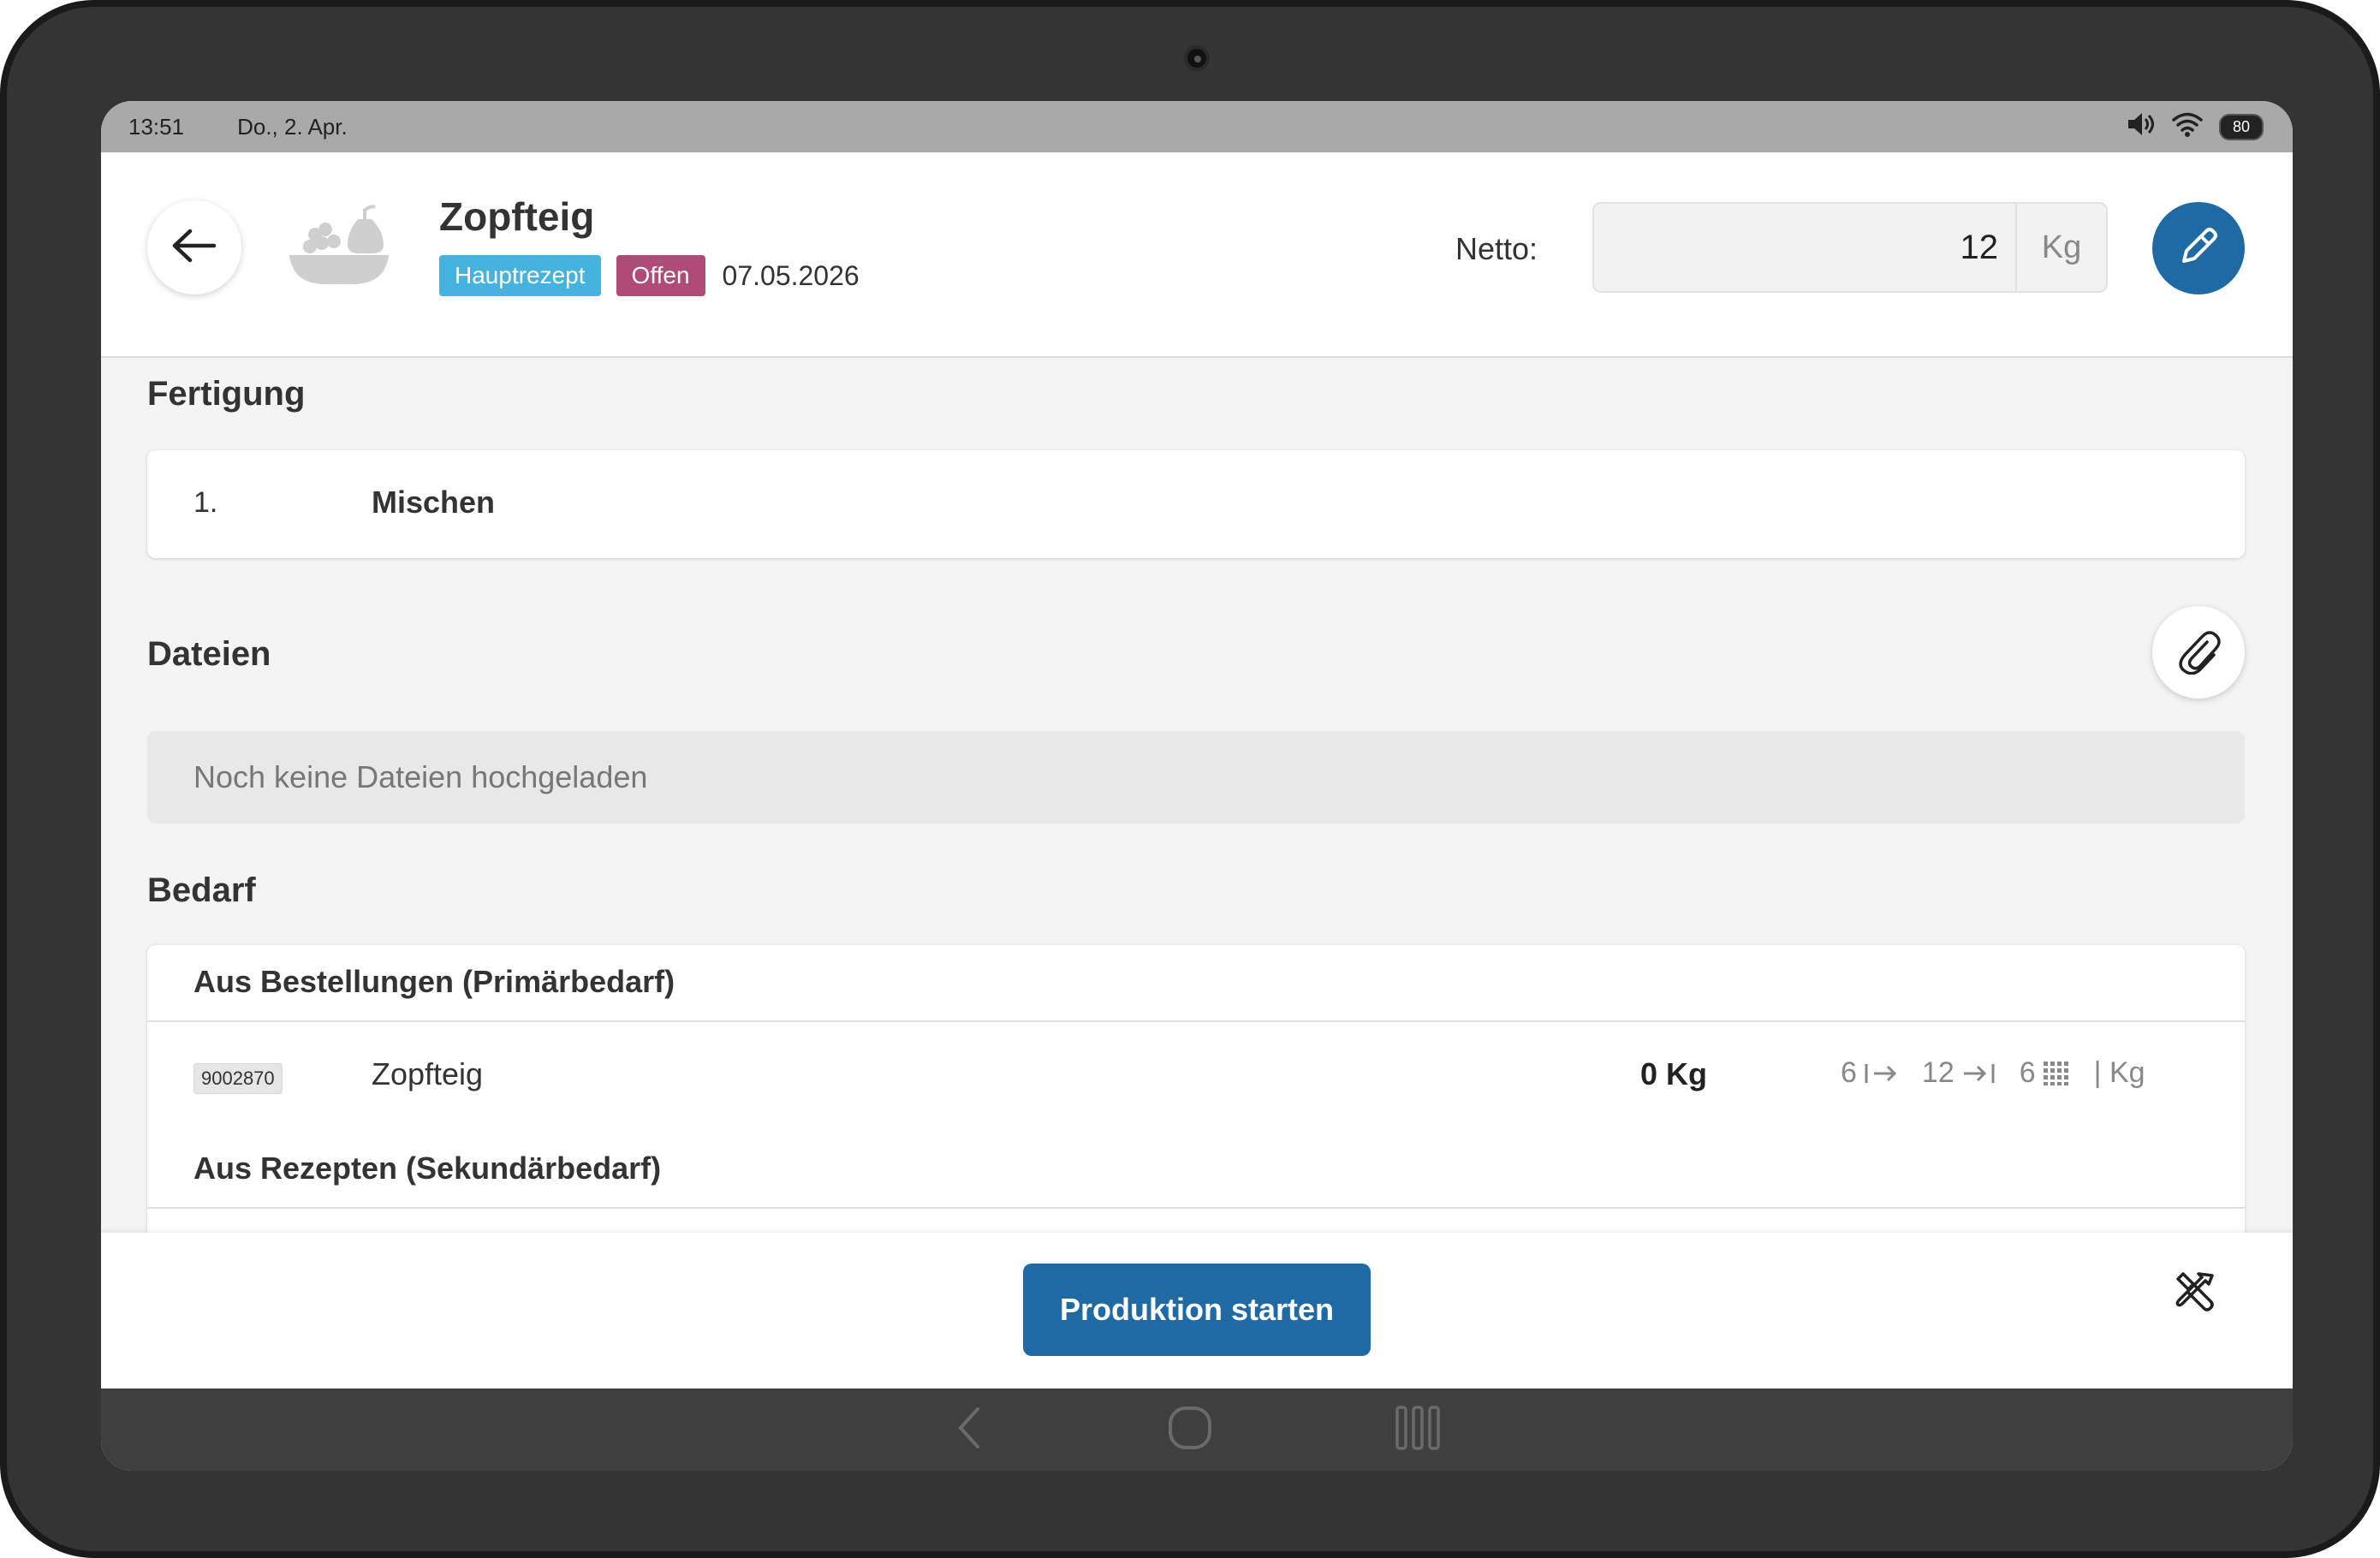 Image resolution: width=2380 pixels, height=1558 pixels. Describe the element at coordinates (156, 126) in the screenshot. I see `status-time: 13:51` at that location.